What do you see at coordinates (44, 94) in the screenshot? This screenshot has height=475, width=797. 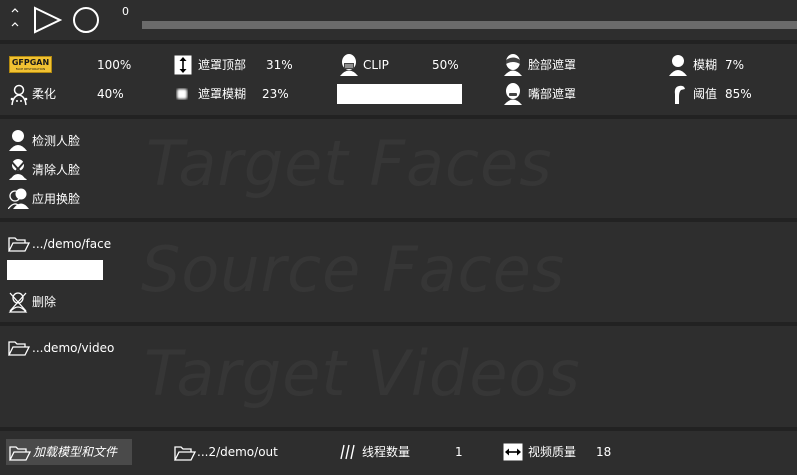 I see `soften-label: 柔化` at bounding box center [44, 94].